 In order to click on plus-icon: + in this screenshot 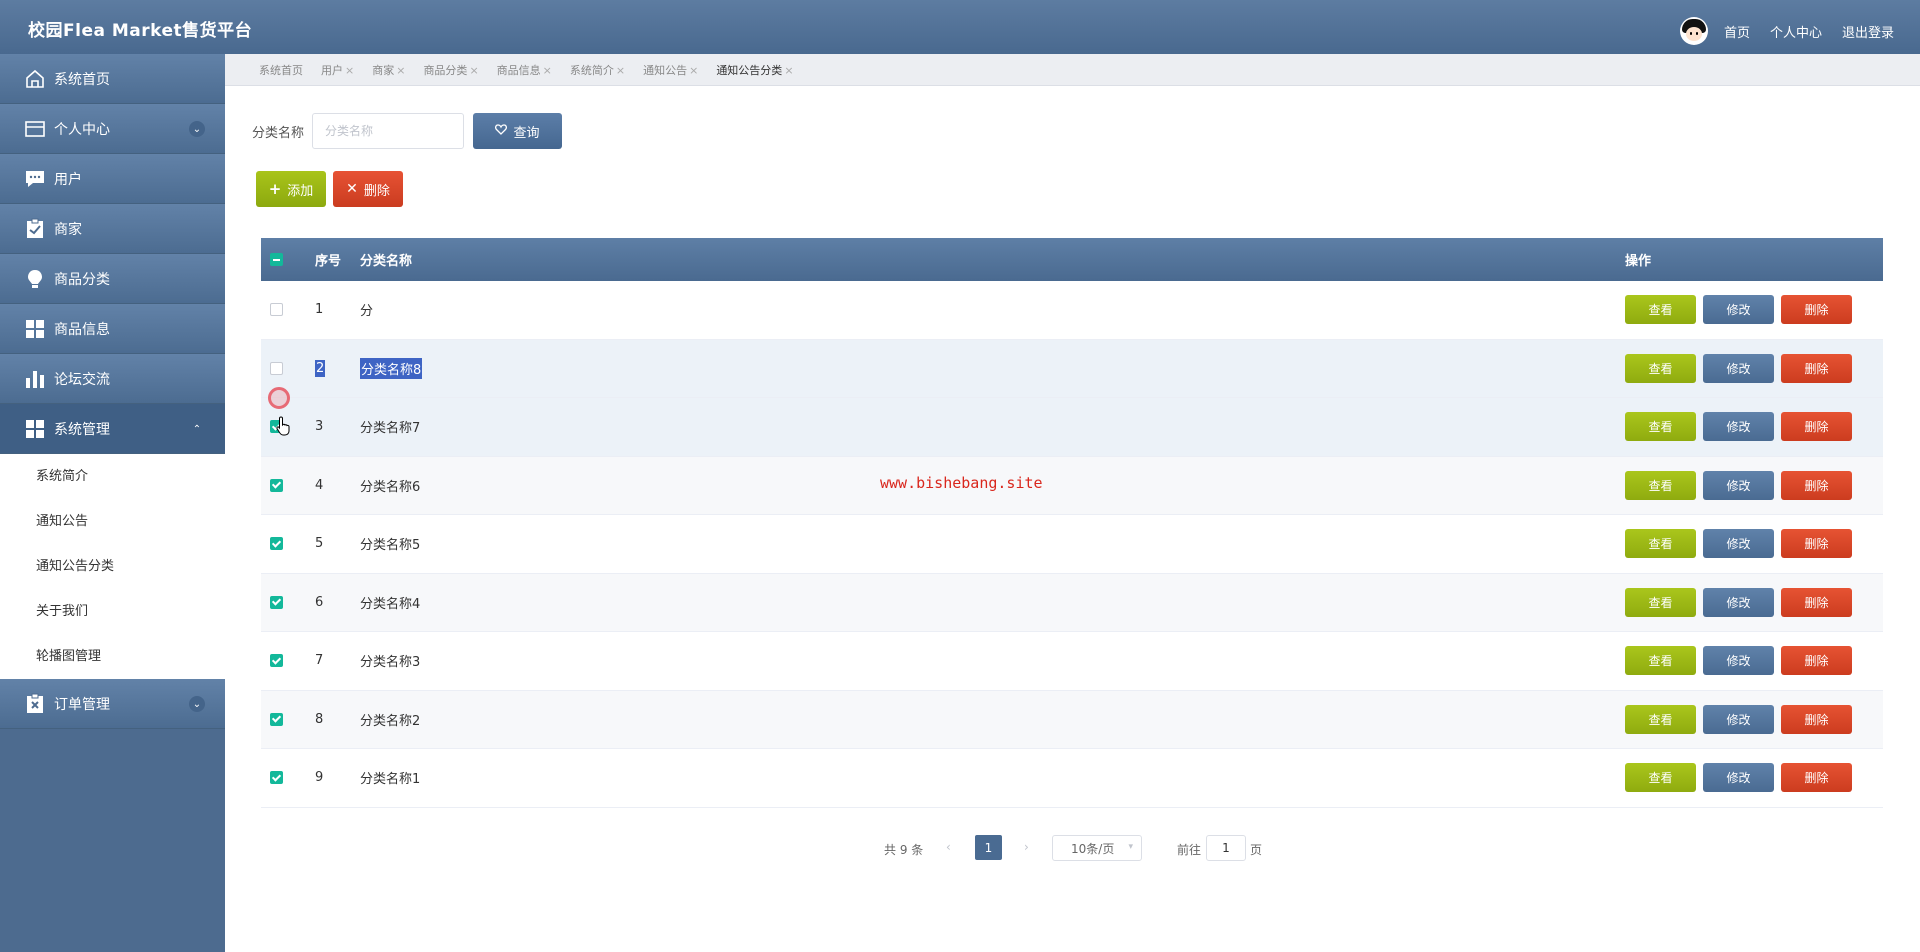, I will do `click(275, 189)`.